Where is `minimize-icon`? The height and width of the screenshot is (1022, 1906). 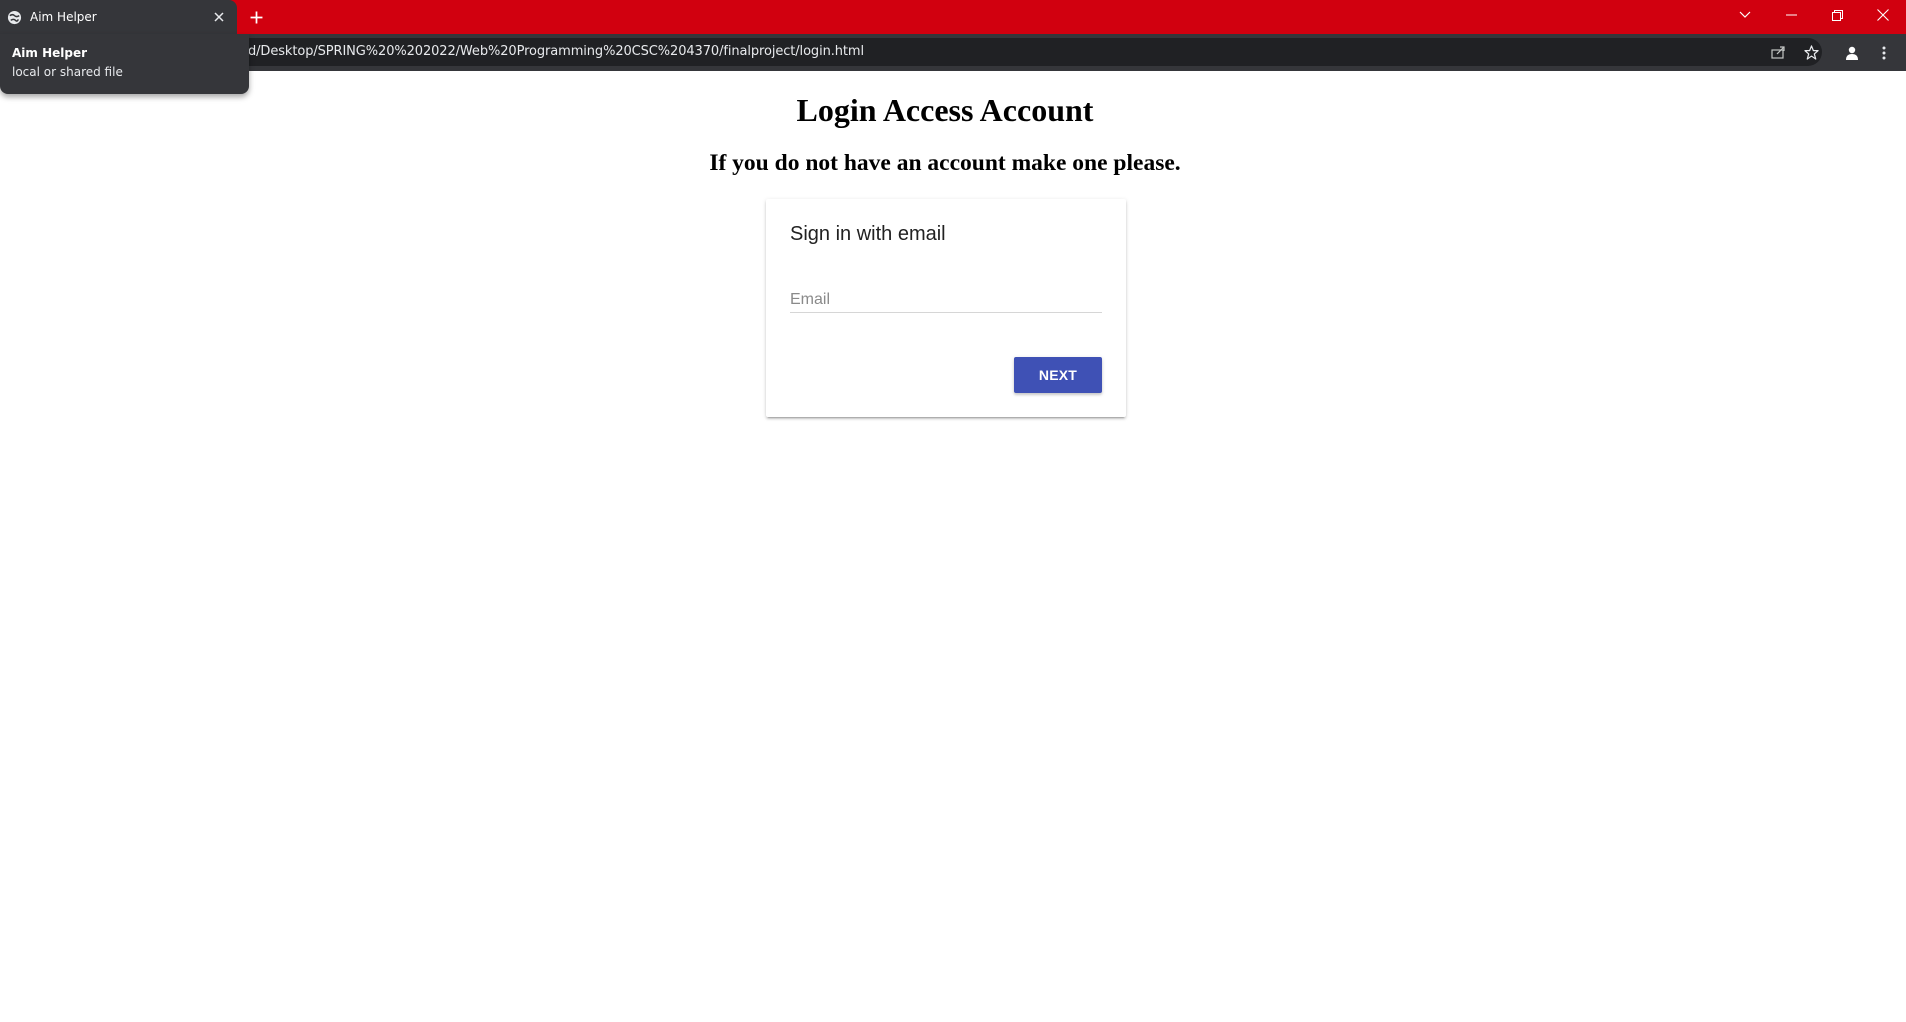 minimize-icon is located at coordinates (1791, 15).